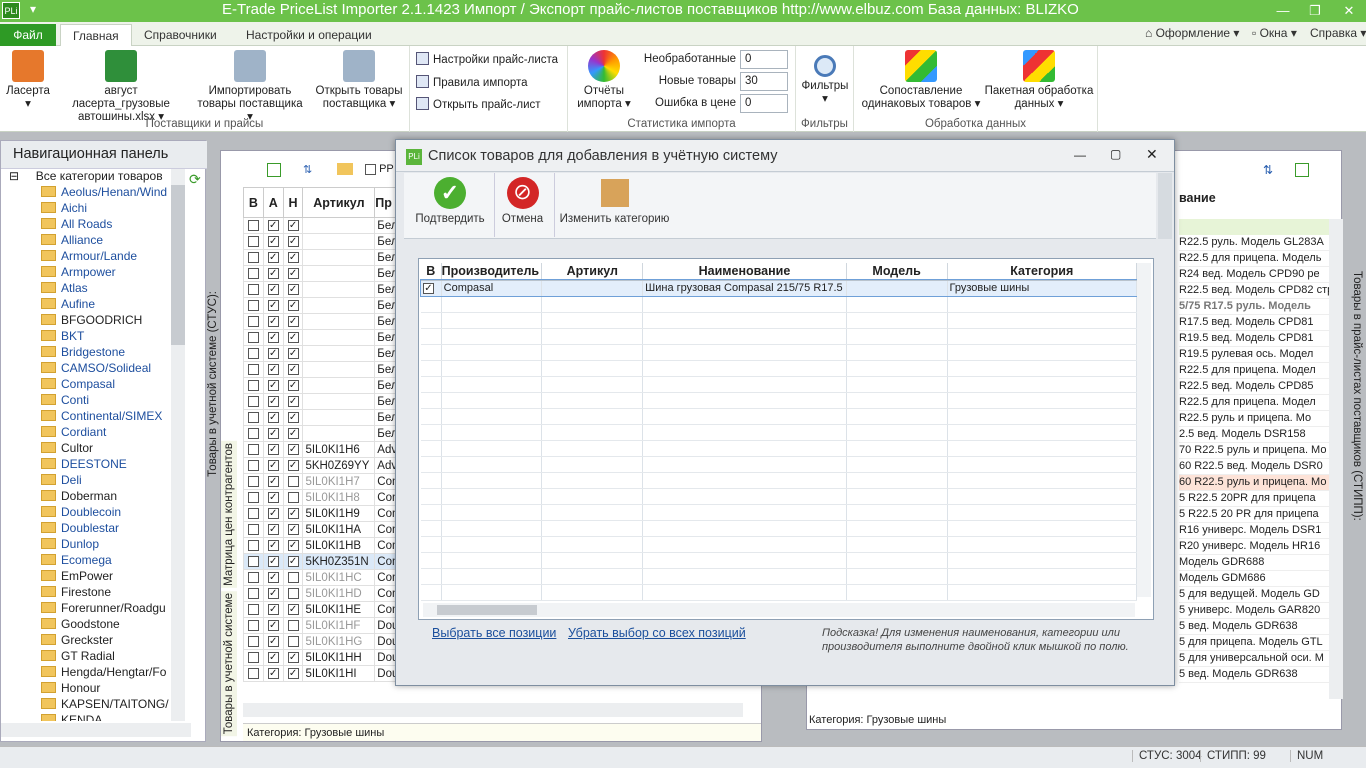  What do you see at coordinates (1254, 259) in the screenshot?
I see `list-item: R22.5 для прицепа. Модель` at bounding box center [1254, 259].